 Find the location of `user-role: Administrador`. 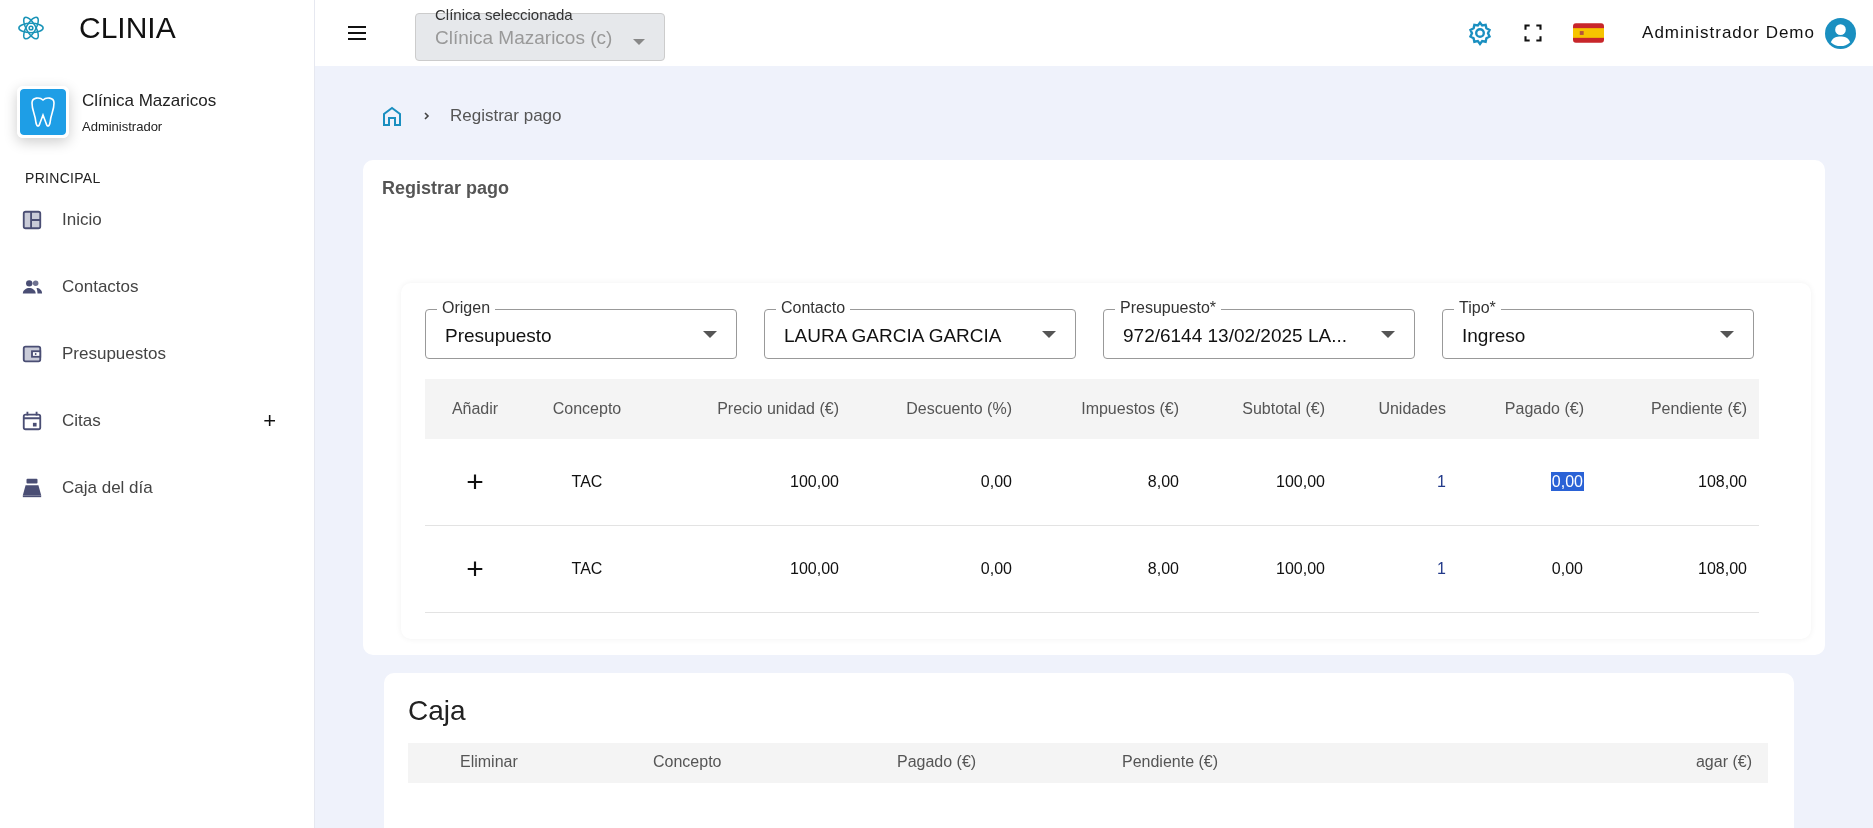

user-role: Administrador is located at coordinates (123, 126).